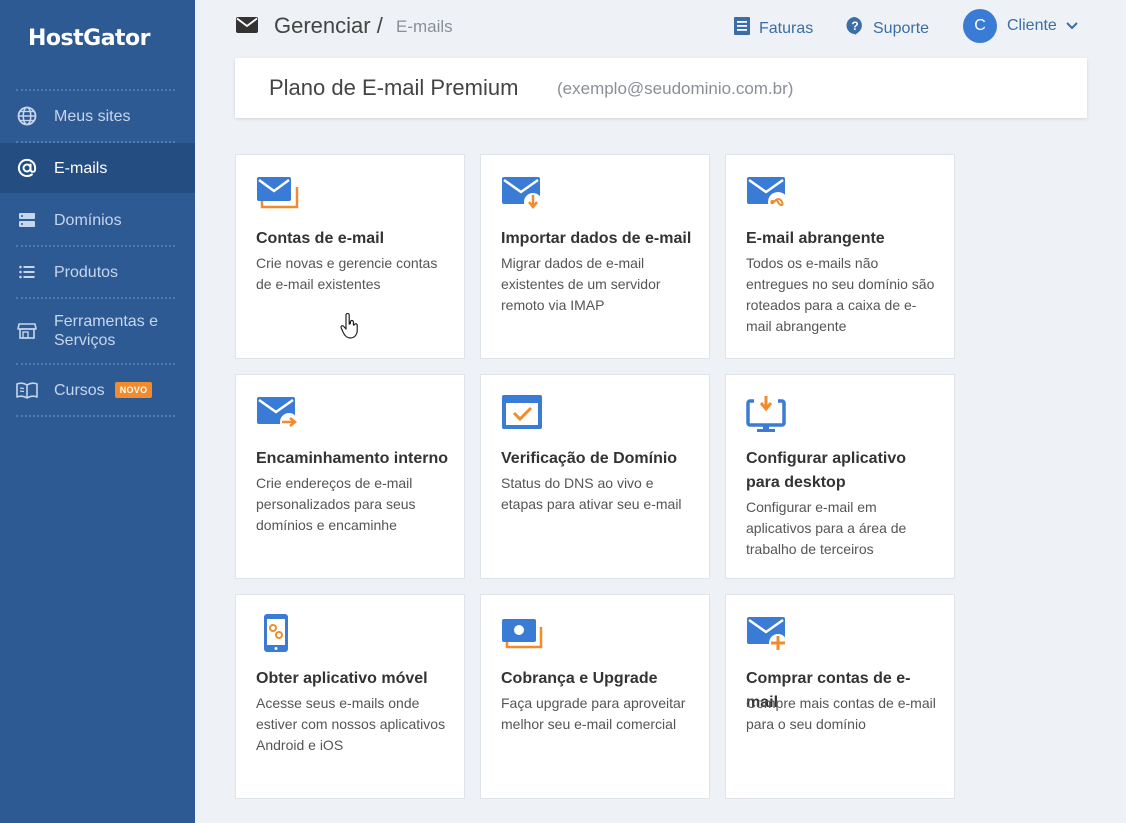  I want to click on breadcrumb-gerenciar: Gerenciar /, so click(328, 26).